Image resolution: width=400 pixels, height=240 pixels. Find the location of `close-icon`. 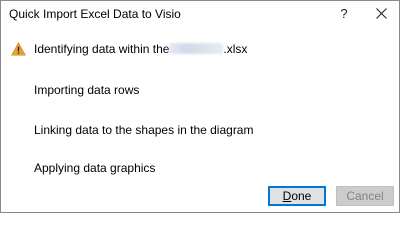

close-icon is located at coordinates (381, 13).